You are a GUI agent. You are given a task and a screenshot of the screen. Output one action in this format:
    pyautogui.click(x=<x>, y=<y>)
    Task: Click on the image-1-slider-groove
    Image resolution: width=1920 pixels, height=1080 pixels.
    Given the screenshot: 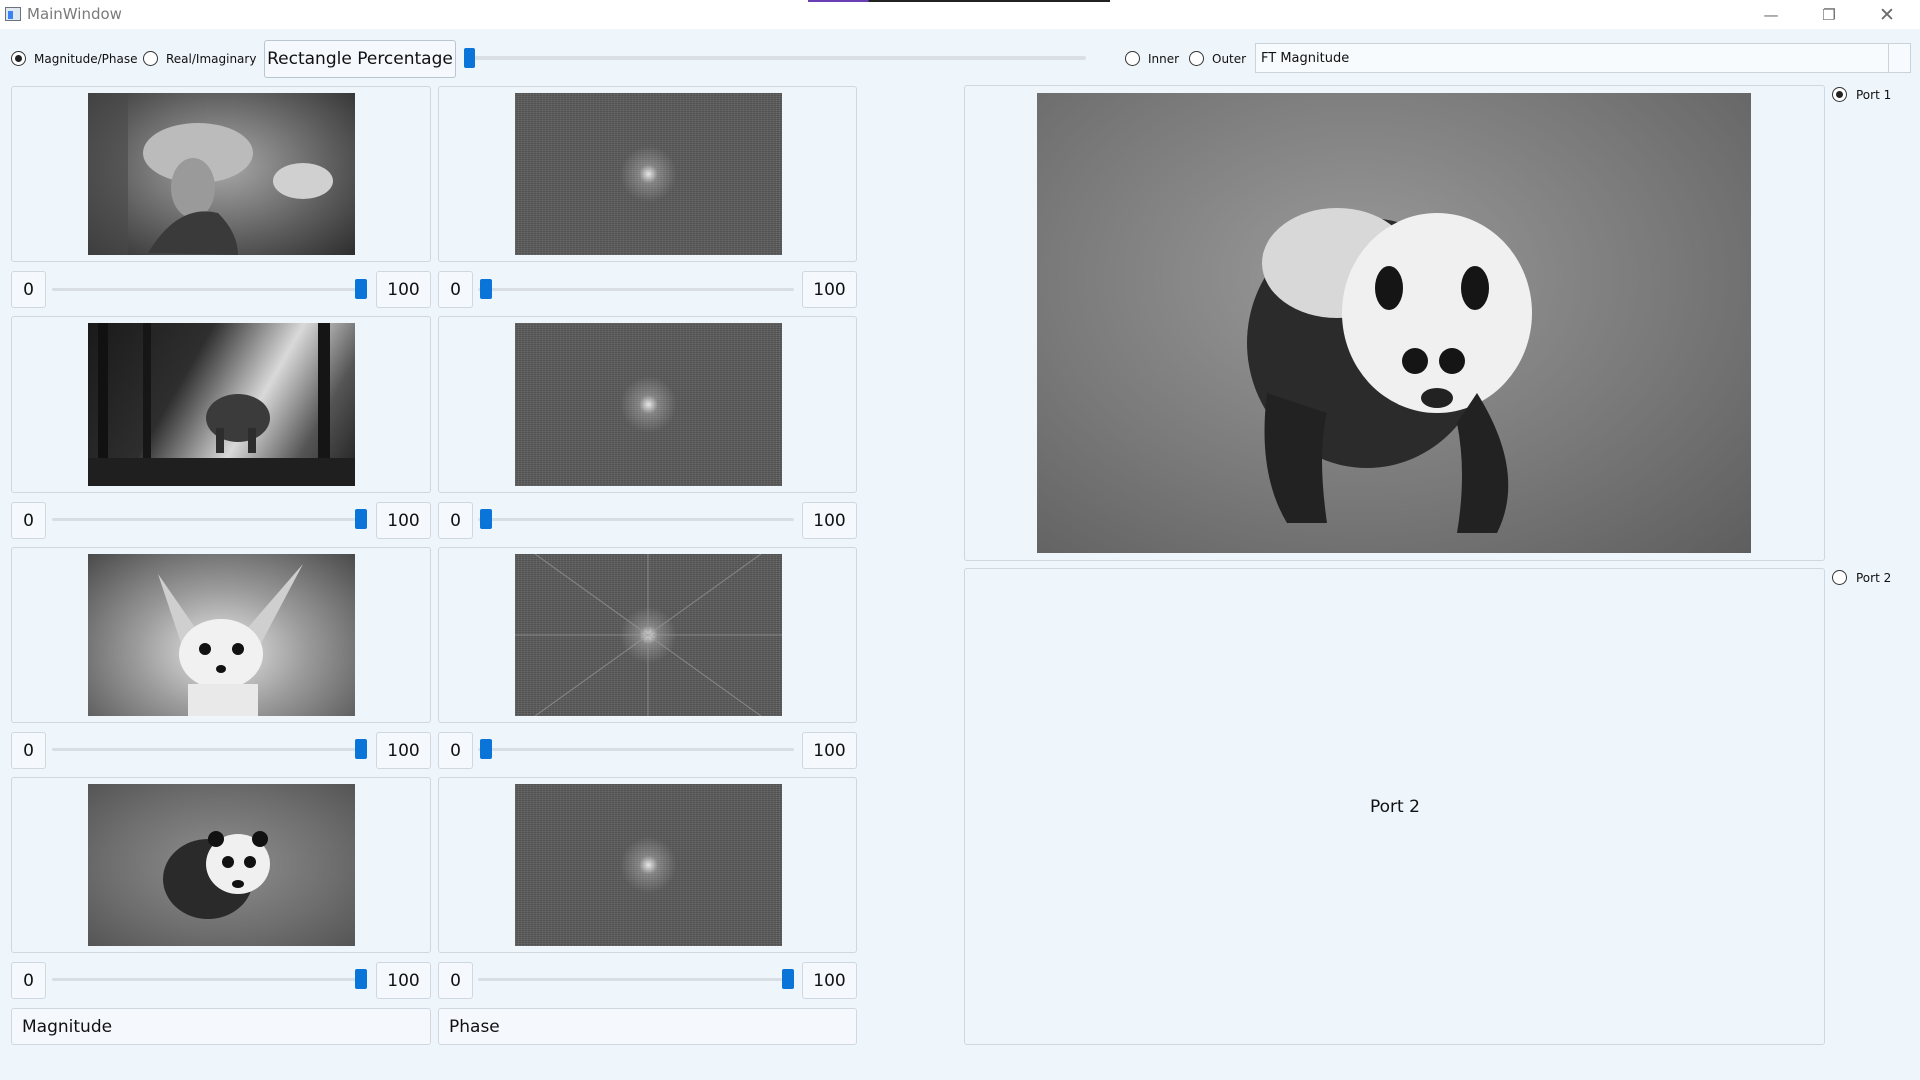 What is the action you would take?
    pyautogui.click(x=209, y=289)
    